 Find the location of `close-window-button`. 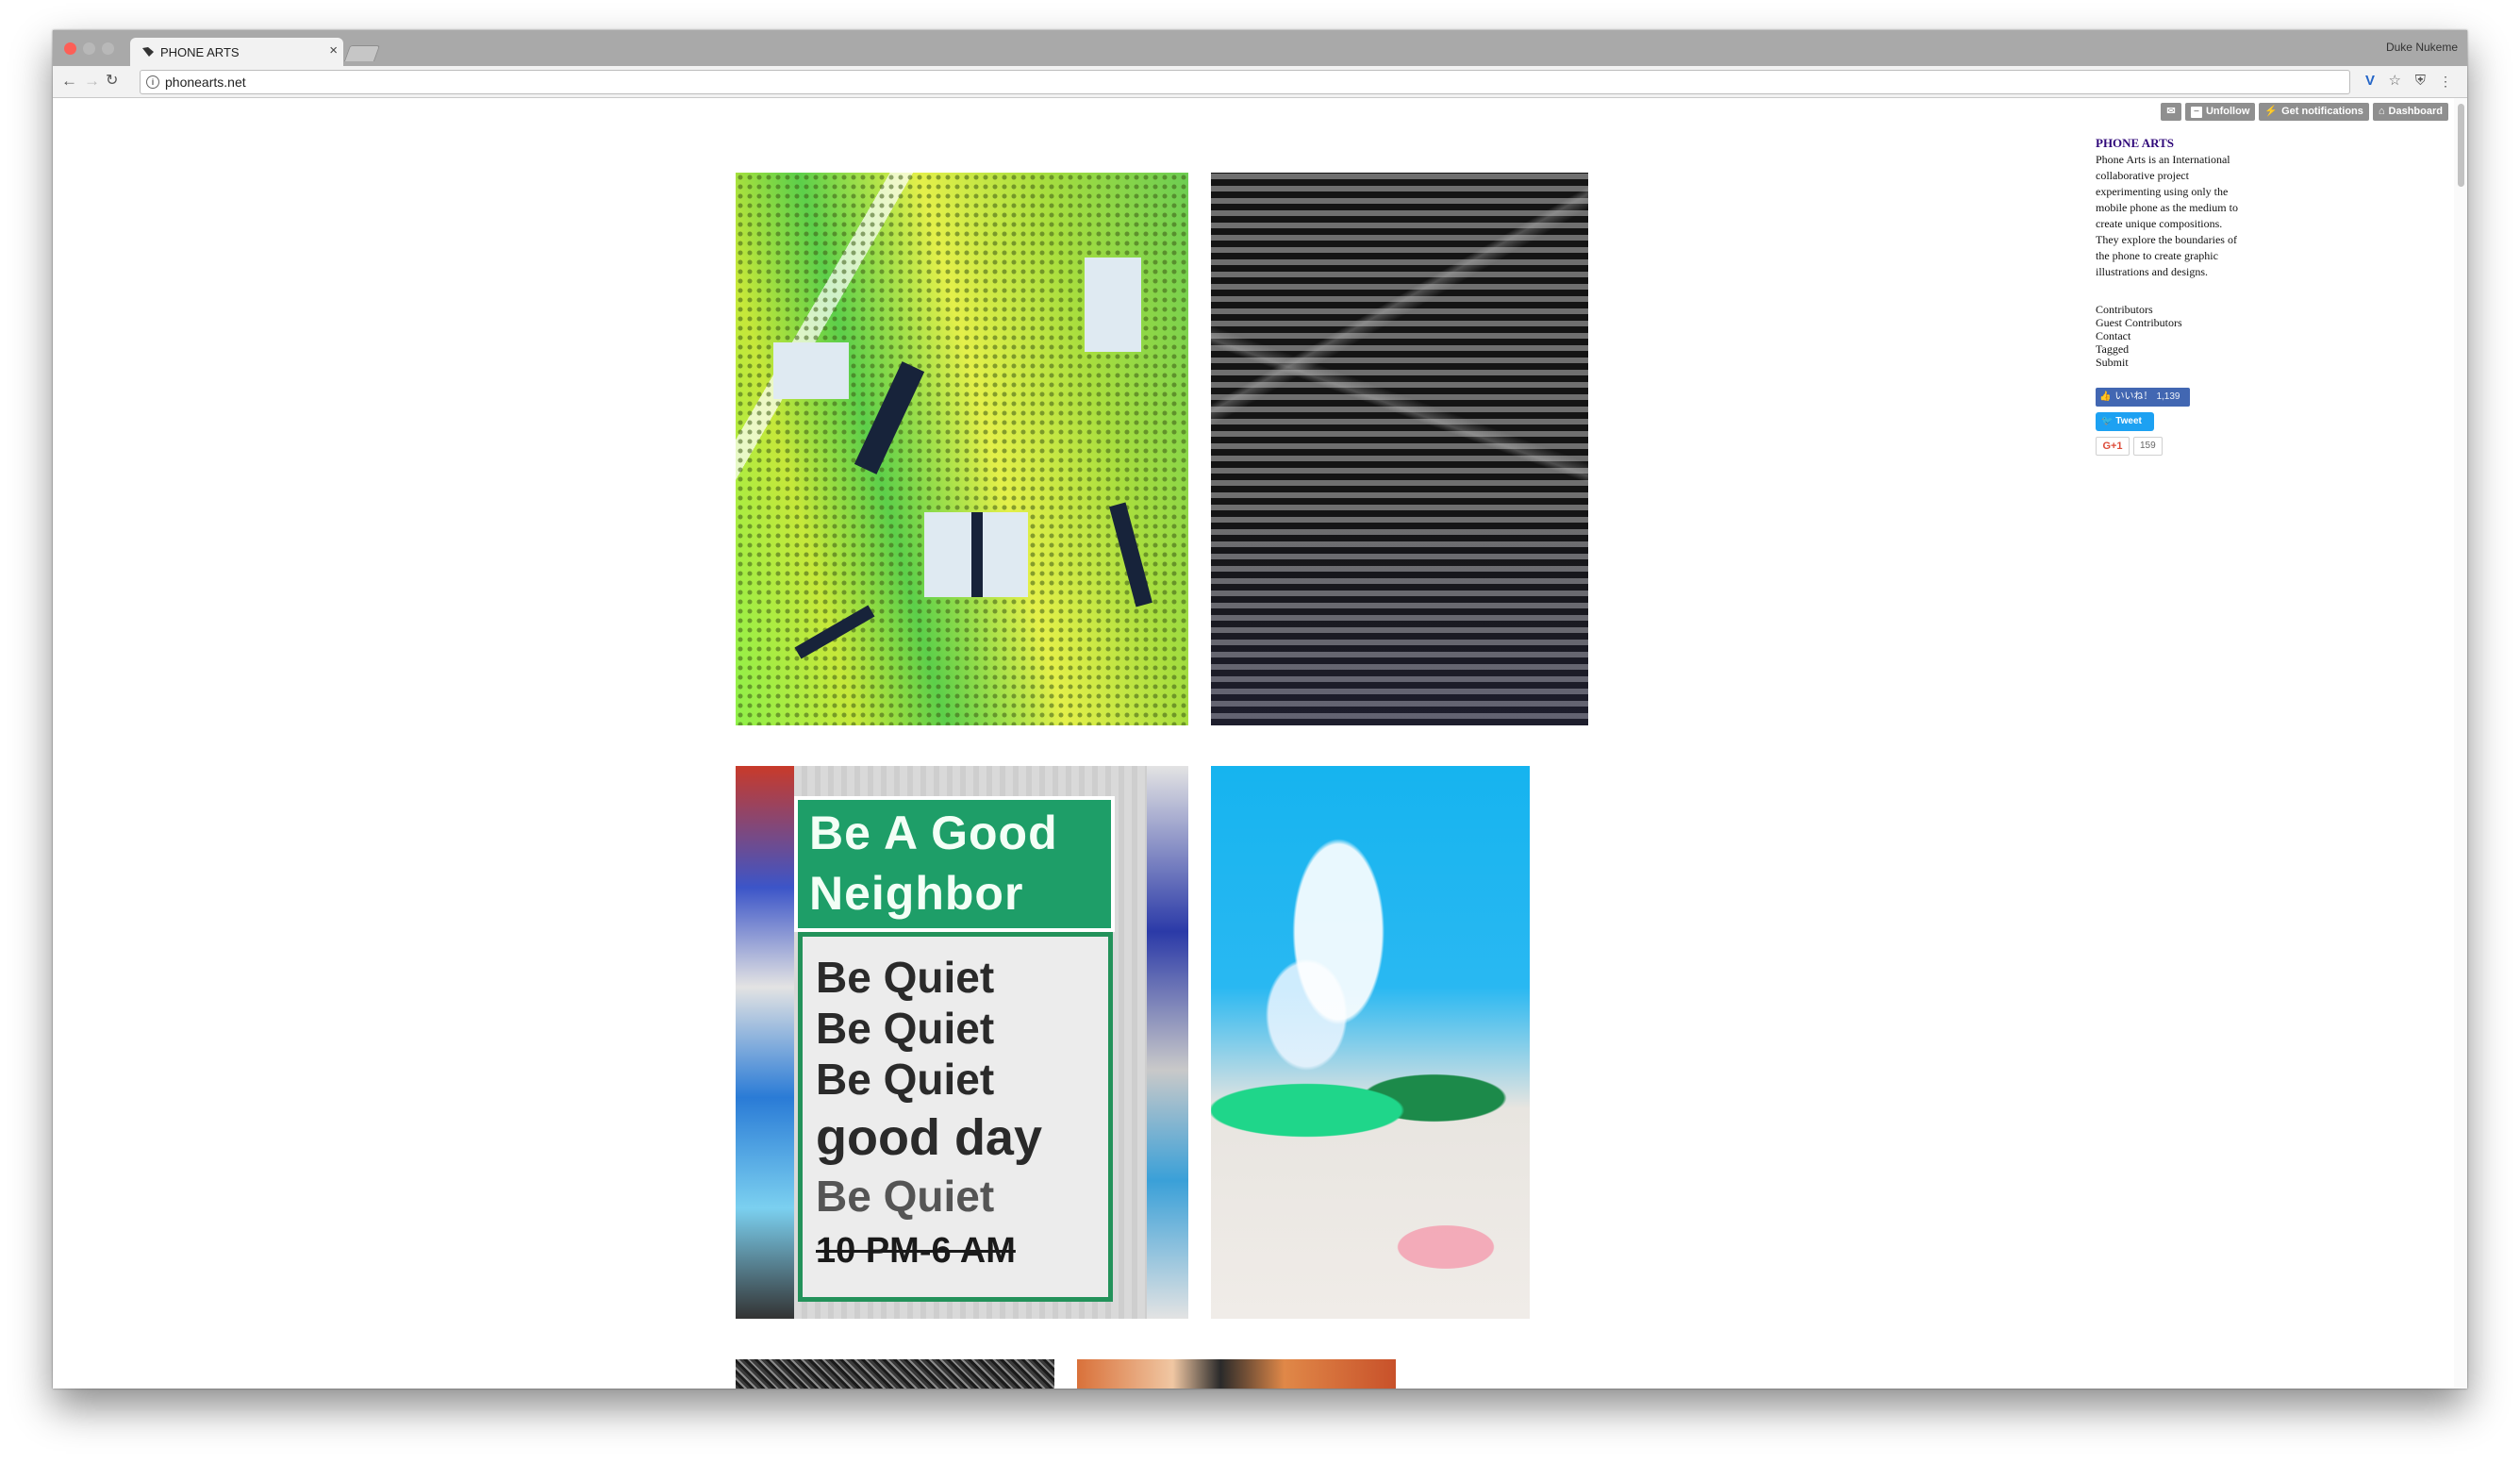

close-window-button is located at coordinates (70, 49).